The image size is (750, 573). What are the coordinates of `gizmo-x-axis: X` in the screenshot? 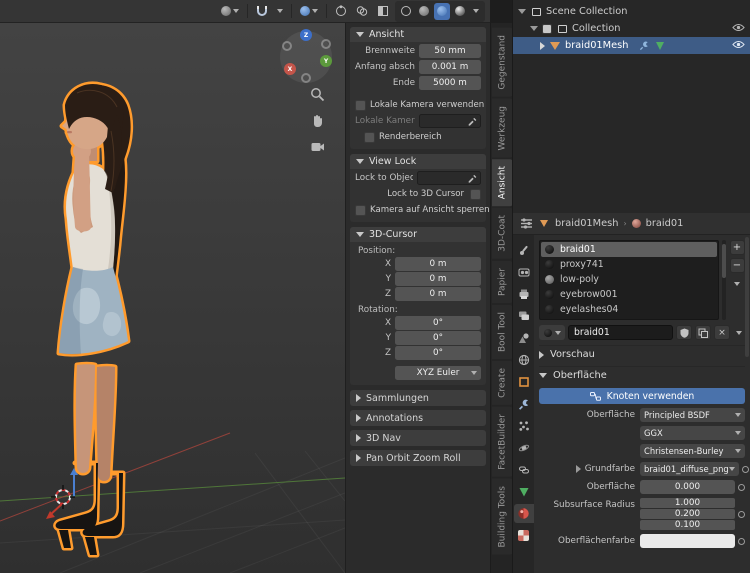 It's located at (290, 69).